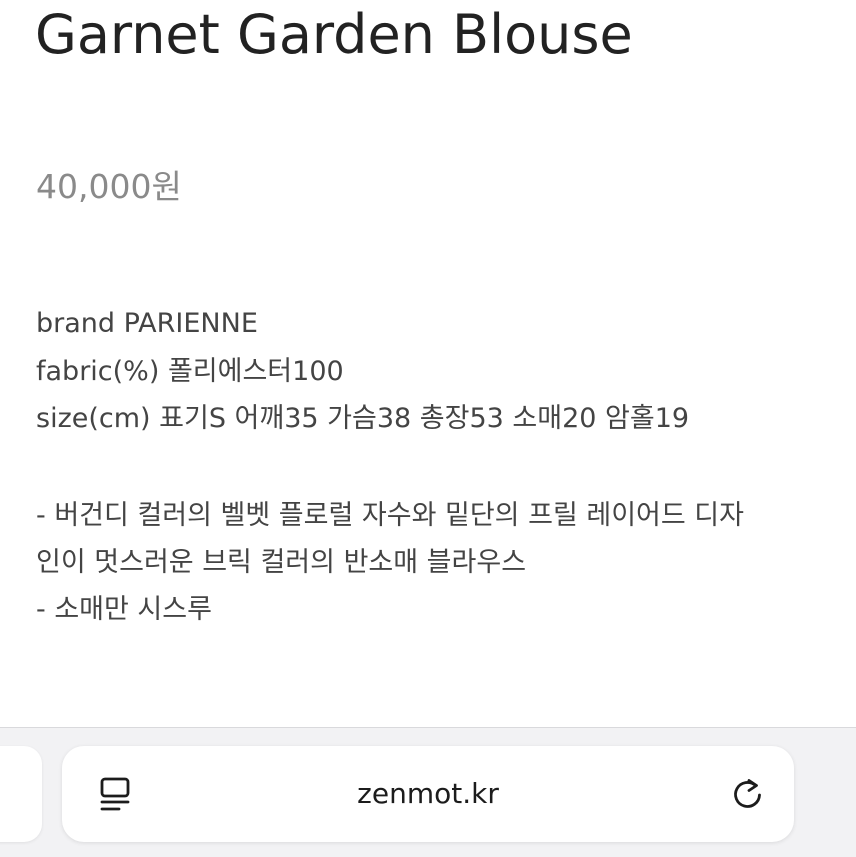  I want to click on description-line-1: - 버건디 컬러의 벨벳 플로럴 자수와 밑단의 프릴 레이어드 디자, so click(390, 515).